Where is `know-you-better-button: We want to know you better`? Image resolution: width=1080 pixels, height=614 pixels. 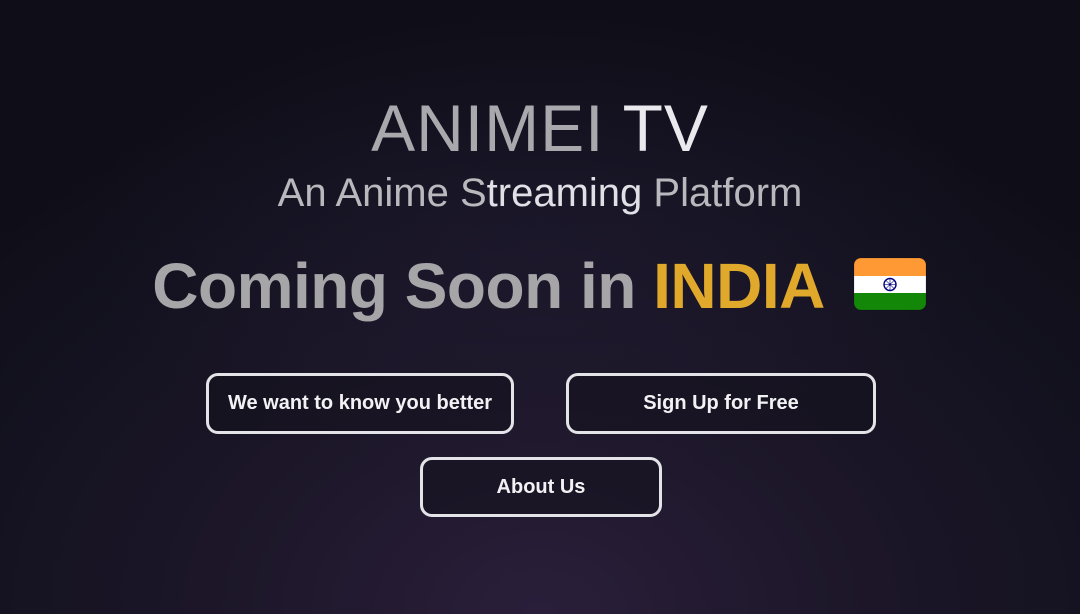 know-you-better-button: We want to know you better is located at coordinates (360, 403).